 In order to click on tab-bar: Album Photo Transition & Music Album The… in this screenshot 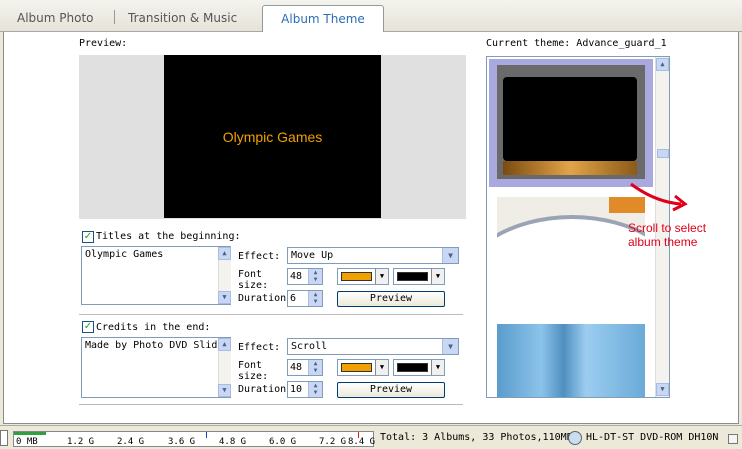, I will do `click(371, 16)`.